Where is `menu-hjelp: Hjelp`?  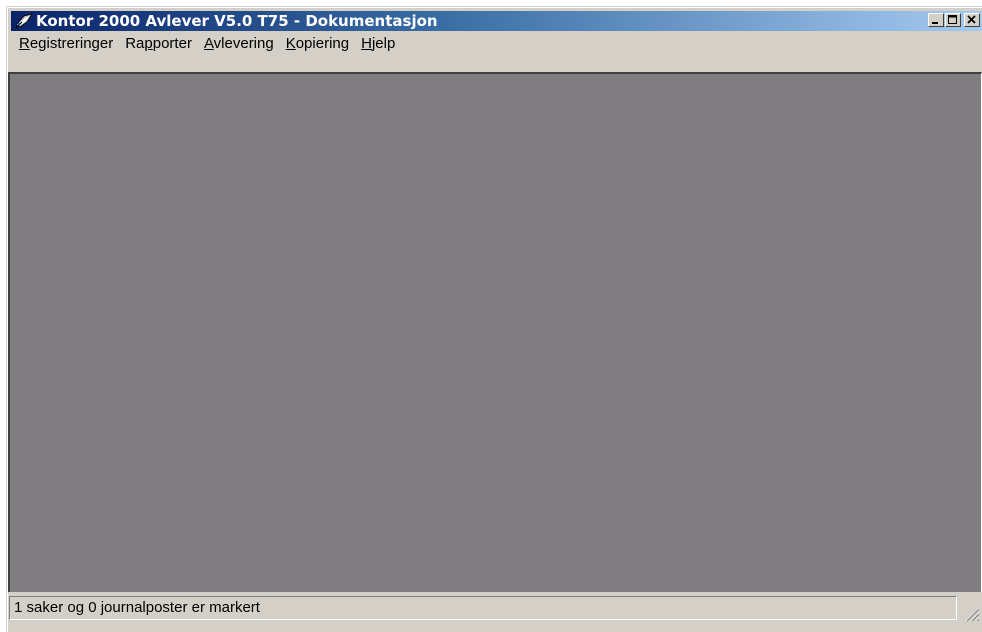 menu-hjelp: Hjelp is located at coordinates (378, 43).